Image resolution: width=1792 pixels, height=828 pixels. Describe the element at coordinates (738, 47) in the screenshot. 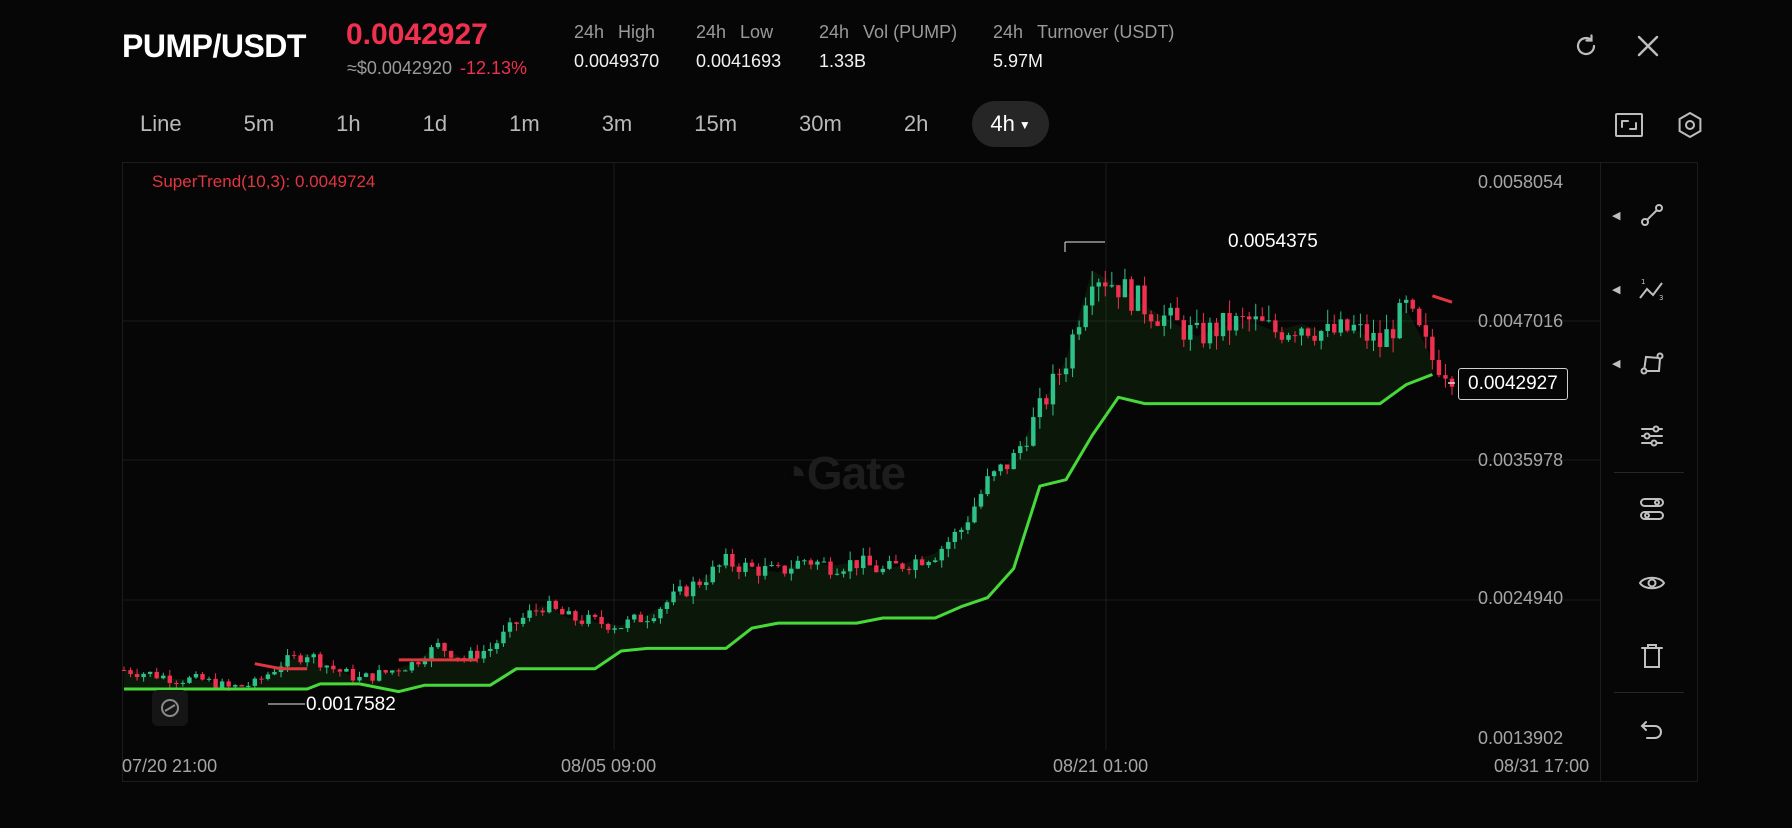

I see `stat-24h-low: 24h Low 0.0041693` at that location.